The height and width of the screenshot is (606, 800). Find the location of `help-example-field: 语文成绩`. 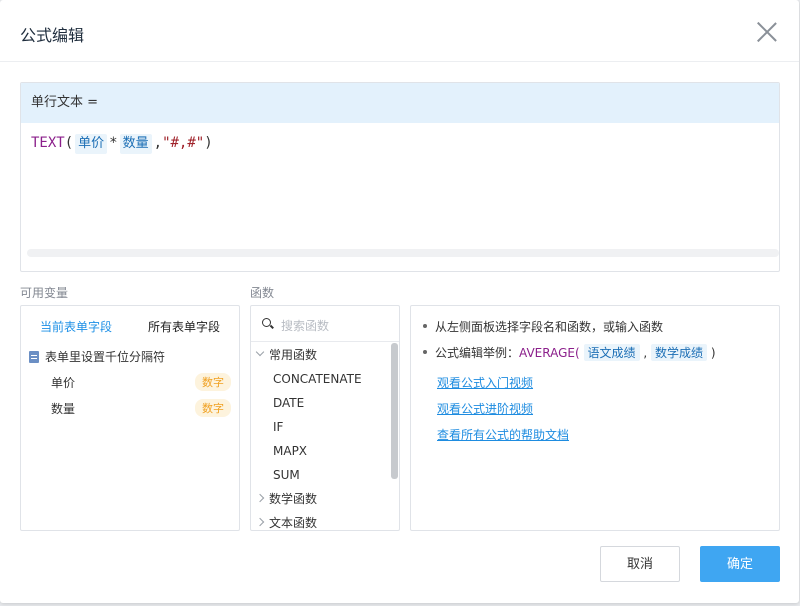

help-example-field: 语文成绩 is located at coordinates (611, 352).